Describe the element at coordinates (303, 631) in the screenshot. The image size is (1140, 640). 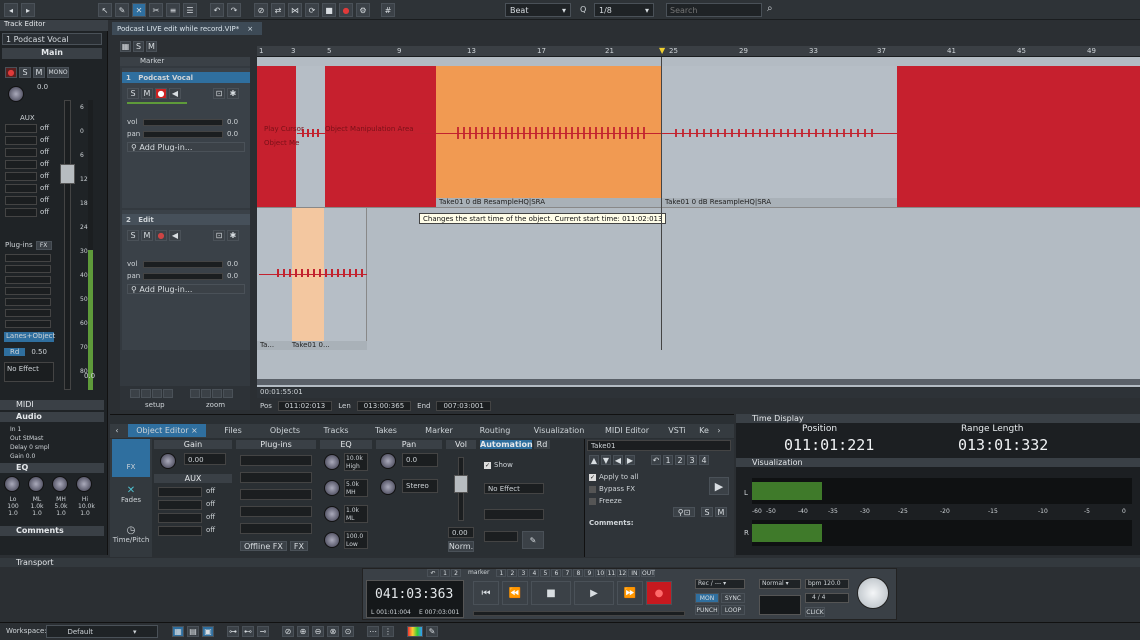
I see `tool-icon: ⊕` at that location.